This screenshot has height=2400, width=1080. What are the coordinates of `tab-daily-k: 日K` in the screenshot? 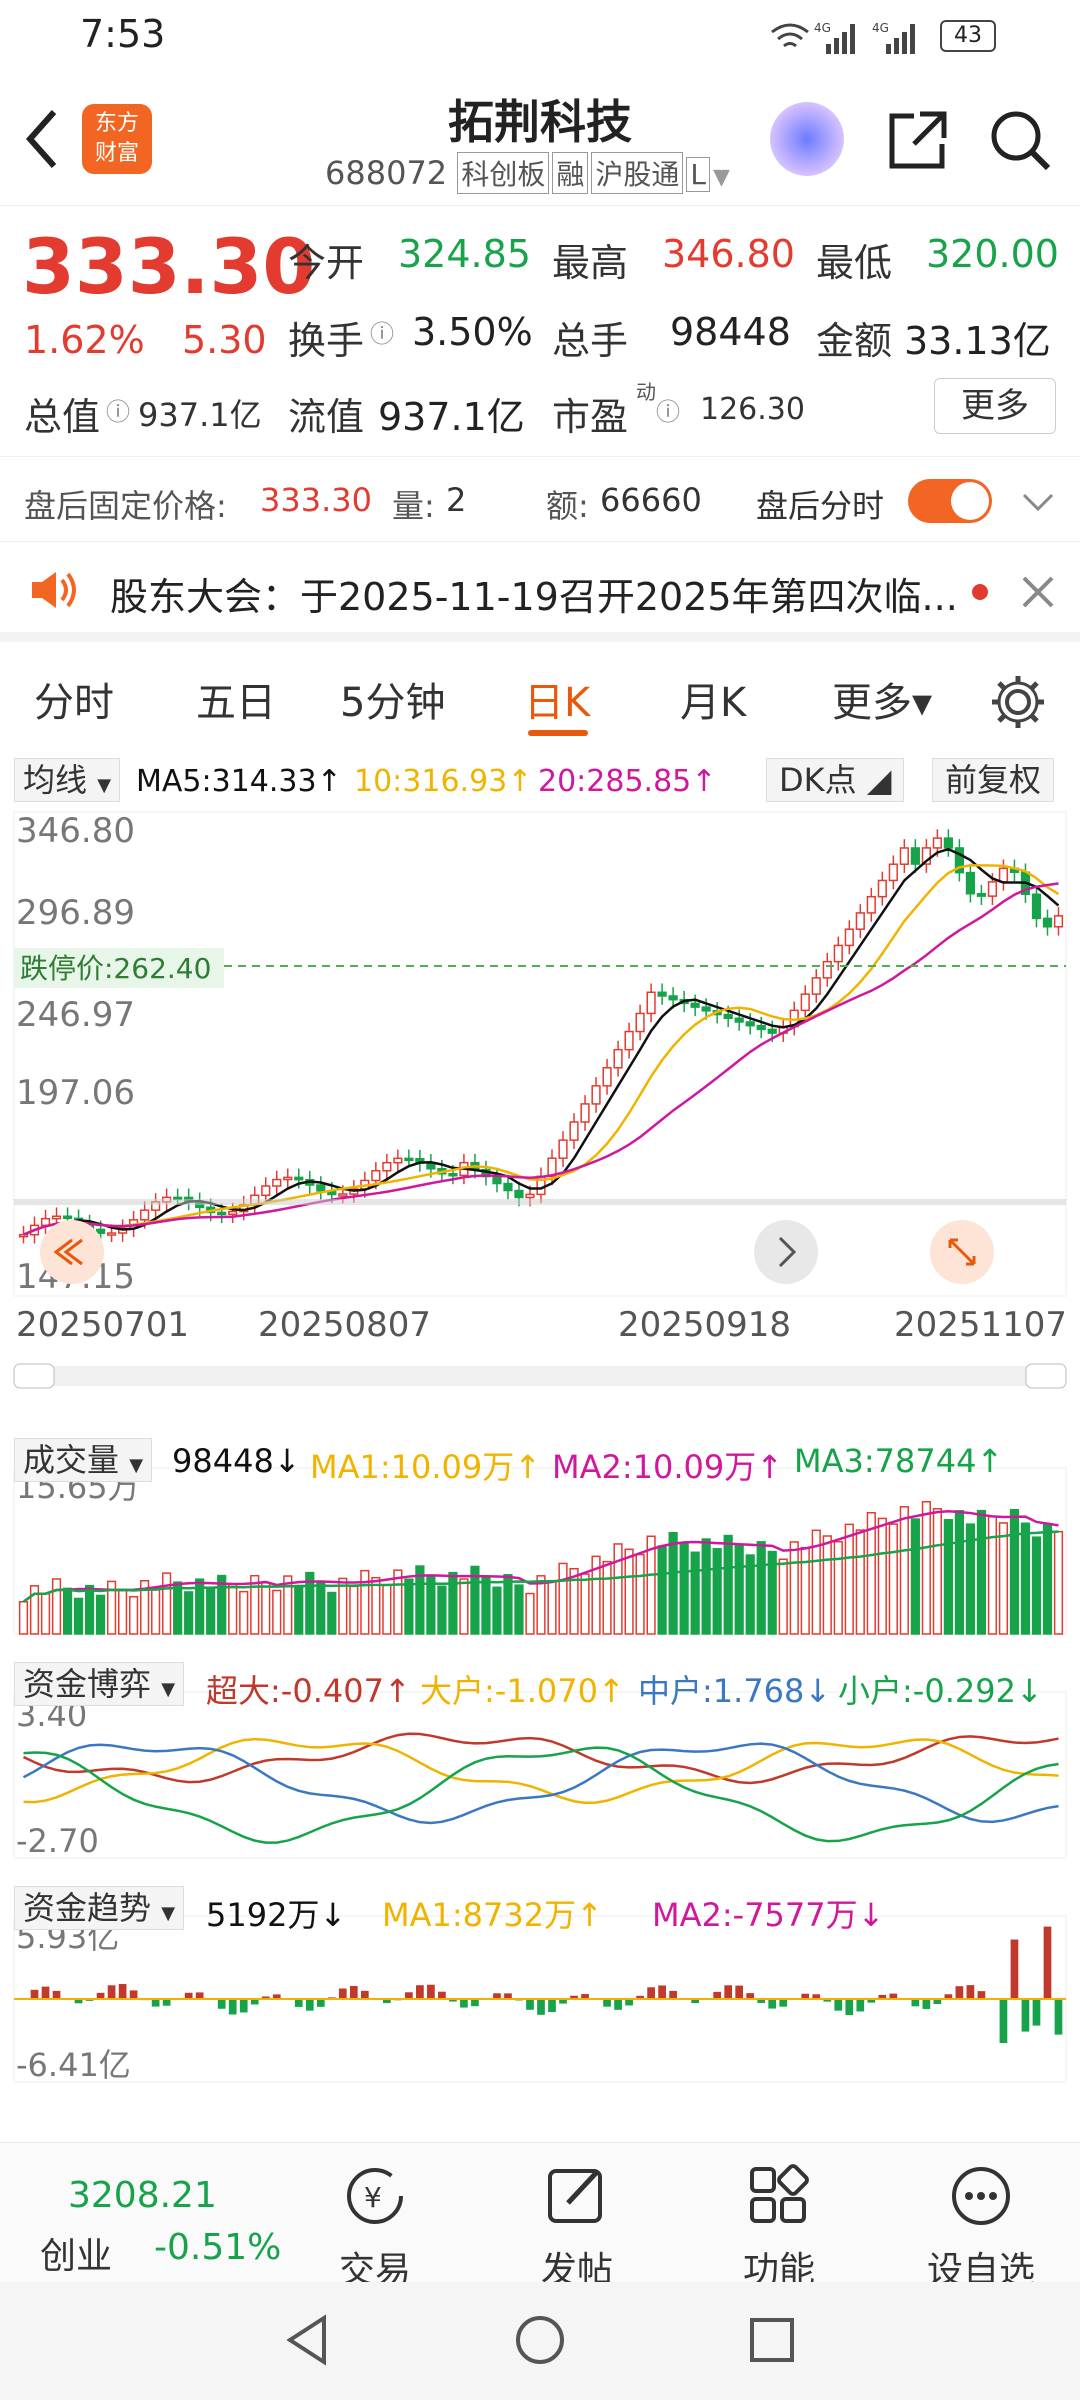 It's located at (557, 699).